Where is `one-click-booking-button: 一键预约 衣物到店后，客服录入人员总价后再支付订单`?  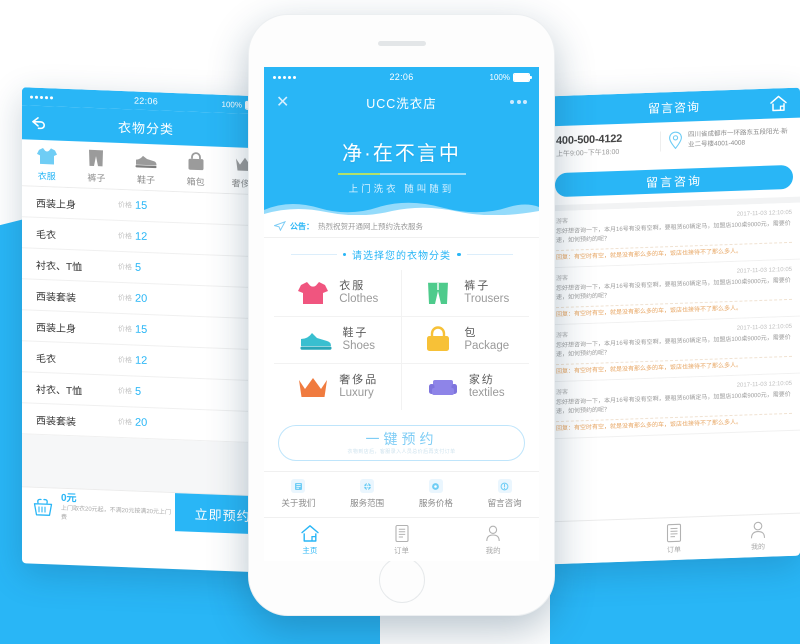
one-click-booking-button: 一键预约 衣物到店后，客服录入人员总价后再支付订单 is located at coordinates (401, 443).